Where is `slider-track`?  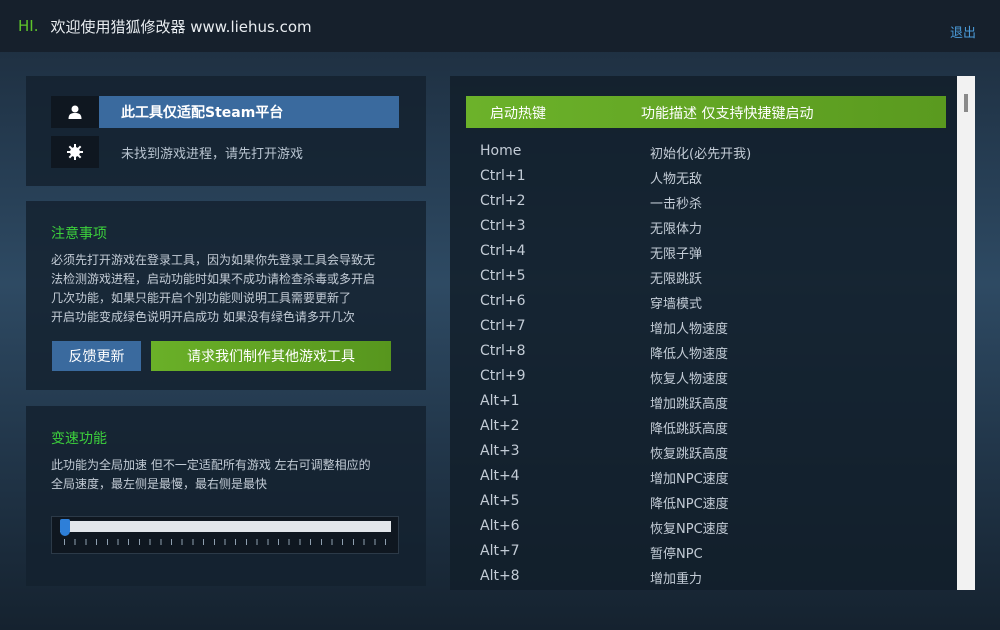 slider-track is located at coordinates (225, 526).